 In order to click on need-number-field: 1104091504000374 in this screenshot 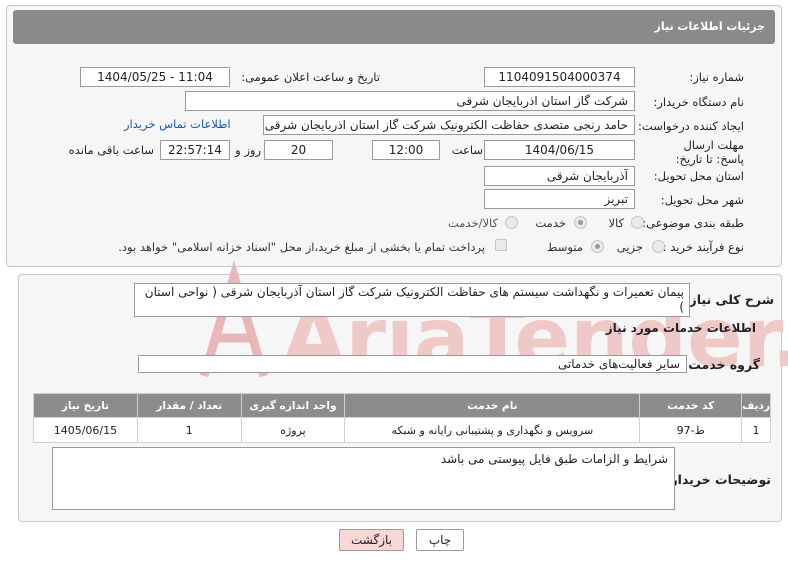, I will do `click(559, 77)`.